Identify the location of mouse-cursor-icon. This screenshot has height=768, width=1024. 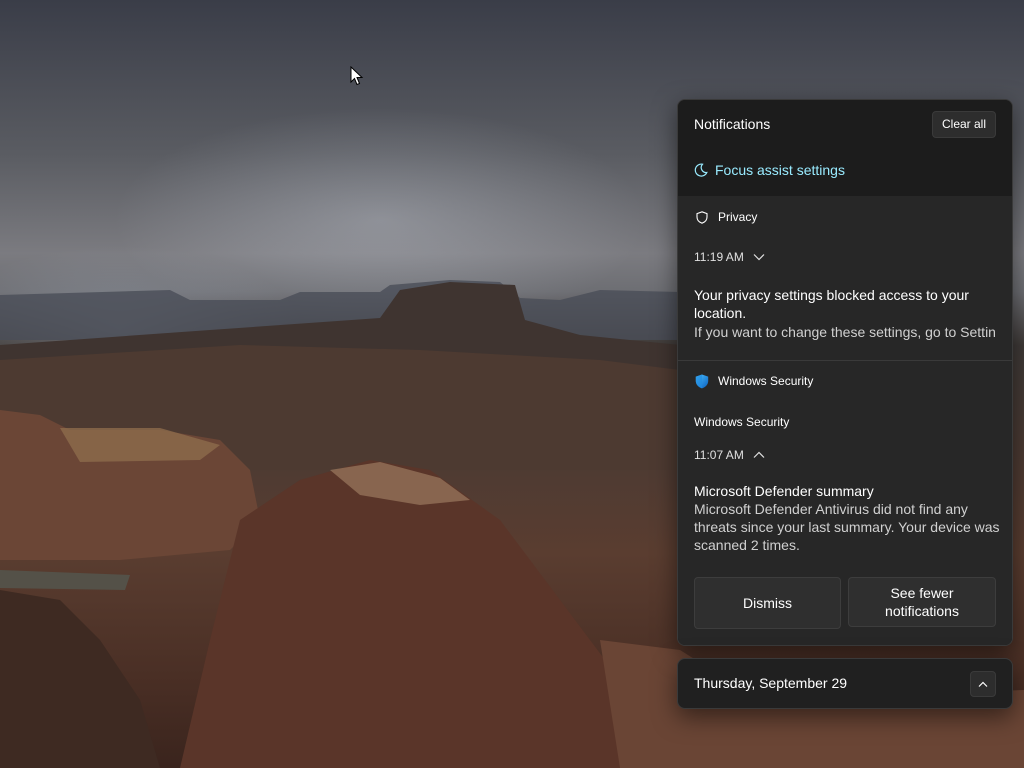
(357, 78).